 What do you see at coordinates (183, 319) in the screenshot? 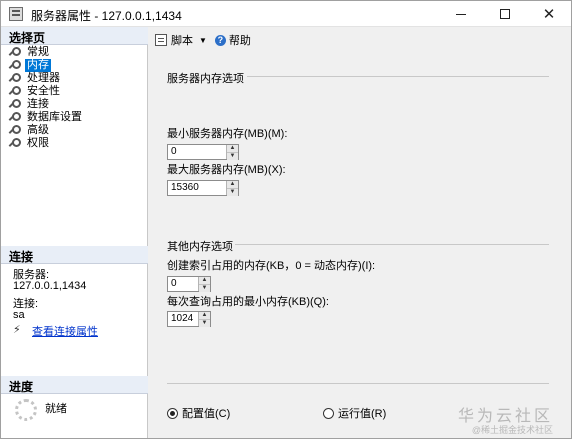
I see `min-query-memory-value: 1024` at bounding box center [183, 319].